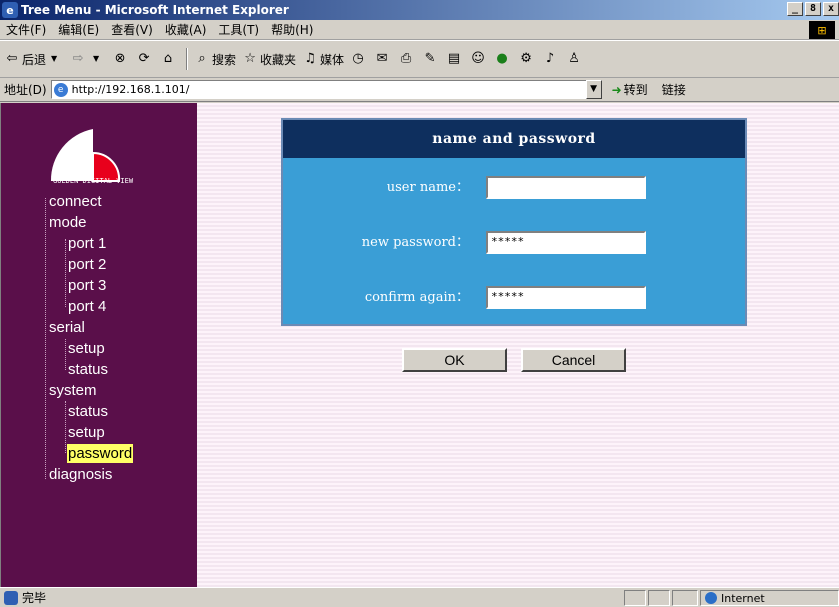 This screenshot has width=839, height=607. Describe the element at coordinates (34, 59) in the screenshot. I see `back-button: ⇦ 后退 ▼` at that location.